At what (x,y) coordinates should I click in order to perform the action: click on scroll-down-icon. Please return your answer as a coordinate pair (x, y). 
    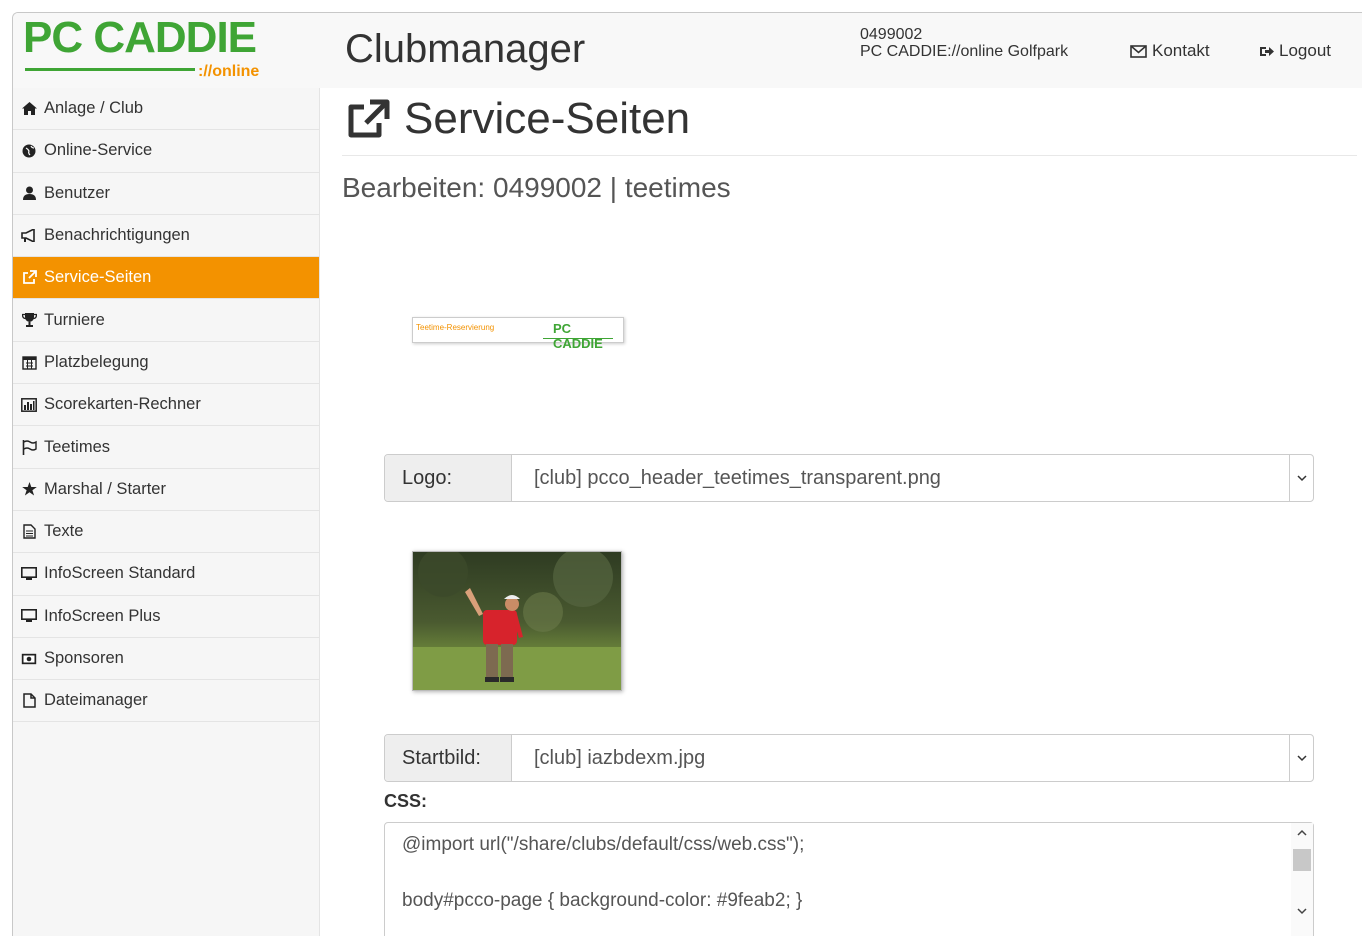
    Looking at the image, I should click on (1302, 911).